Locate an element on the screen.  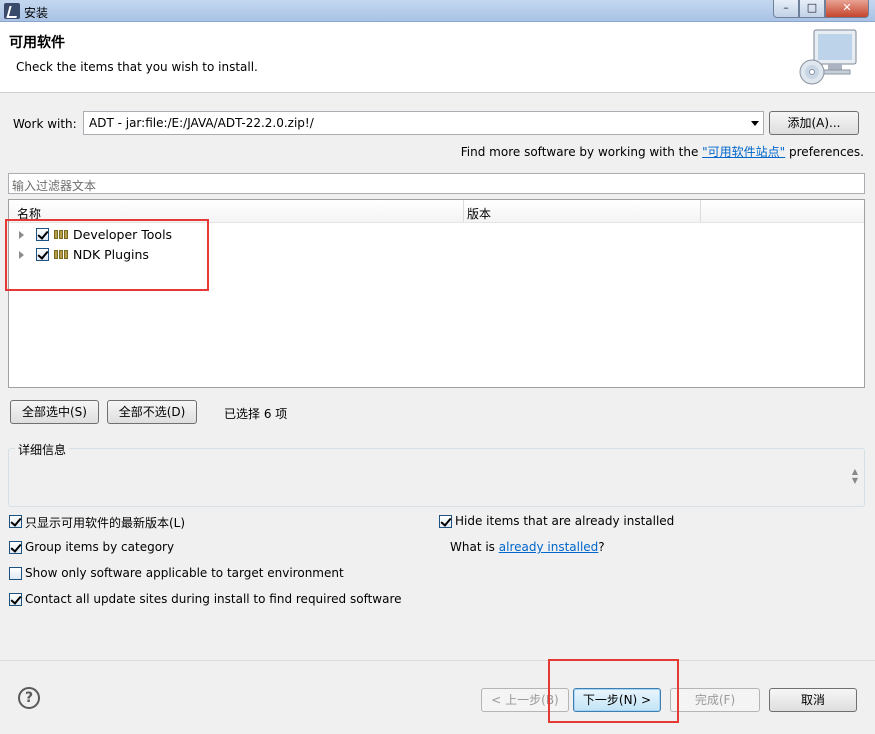
latest-version-checkbox is located at coordinates (15, 521).